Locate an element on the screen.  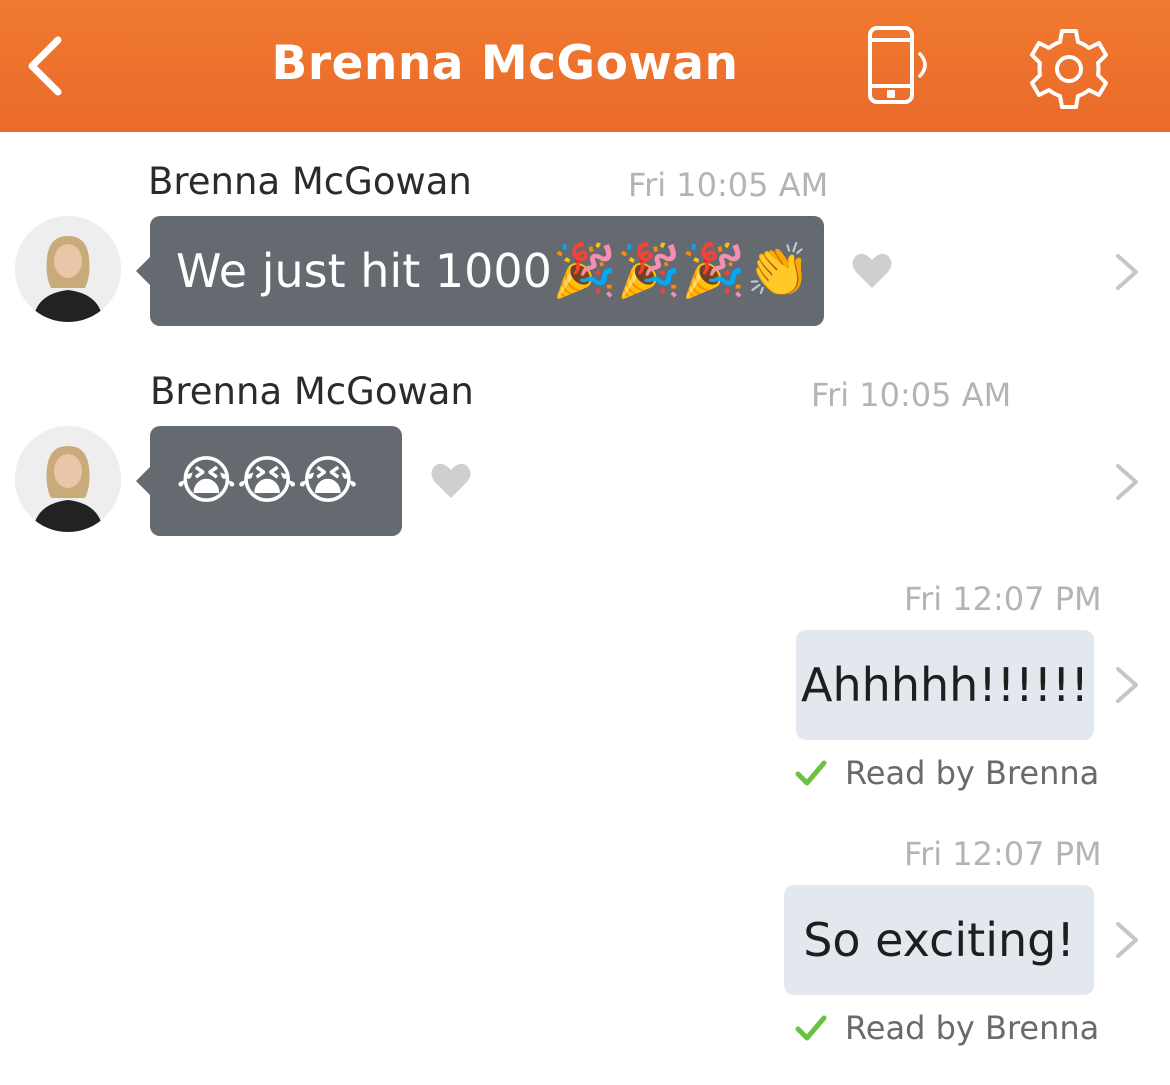
gear-icon is located at coordinates (1069, 69).